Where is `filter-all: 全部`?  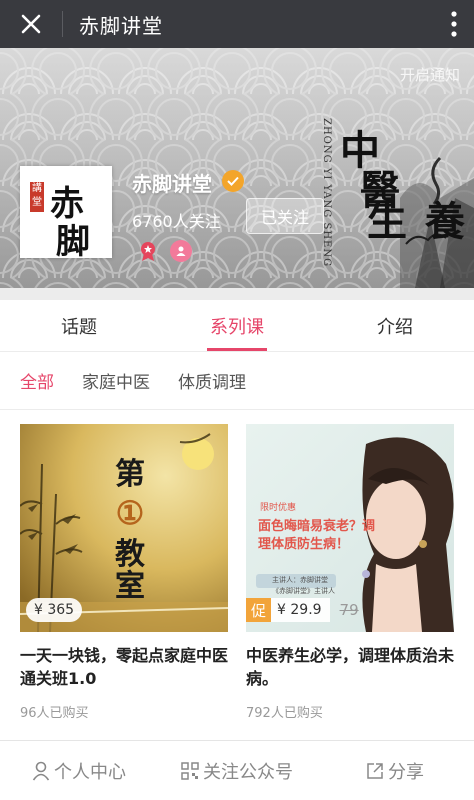 filter-all: 全部 is located at coordinates (37, 380).